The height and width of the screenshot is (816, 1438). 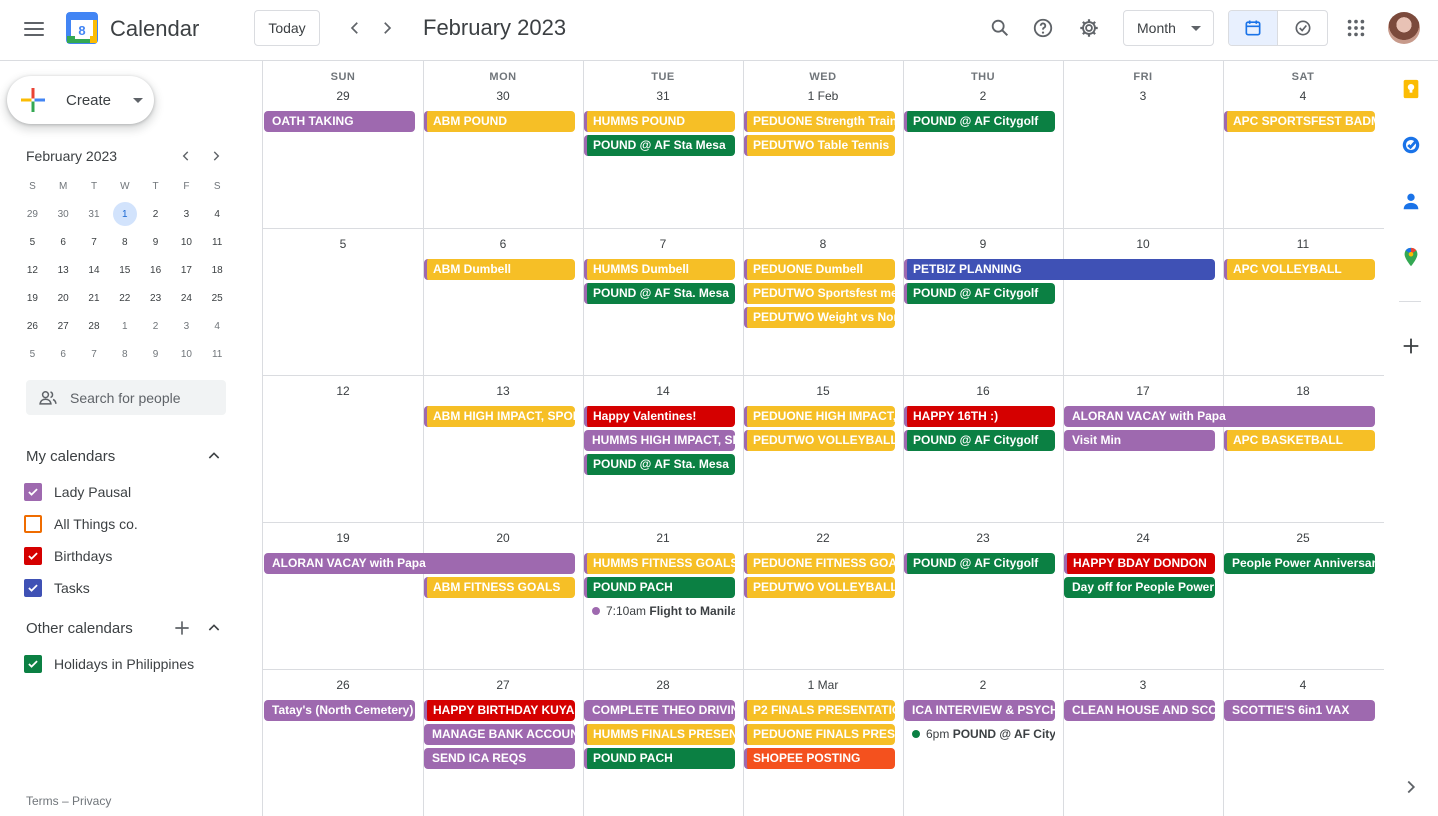 I want to click on day-number: 8, so click(x=823, y=244).